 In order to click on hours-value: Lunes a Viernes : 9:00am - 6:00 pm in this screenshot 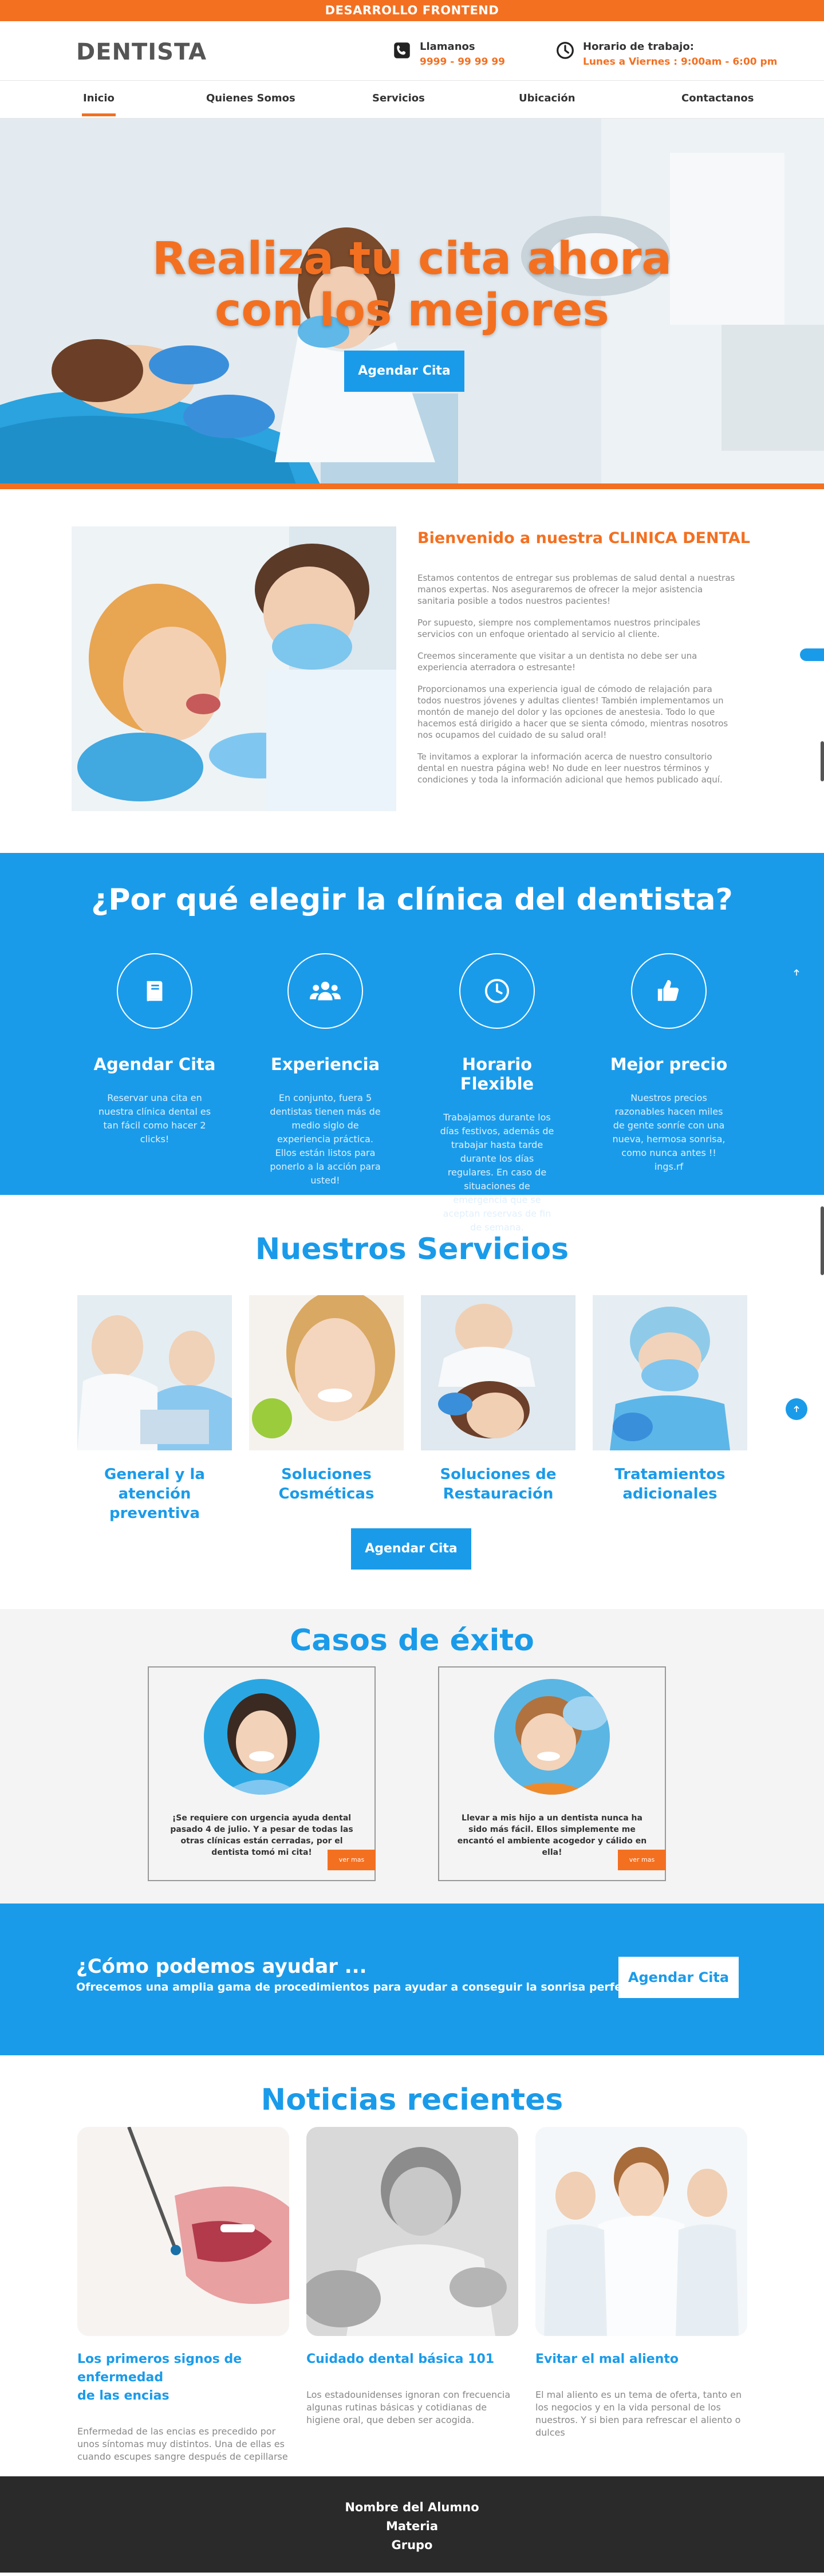, I will do `click(680, 62)`.